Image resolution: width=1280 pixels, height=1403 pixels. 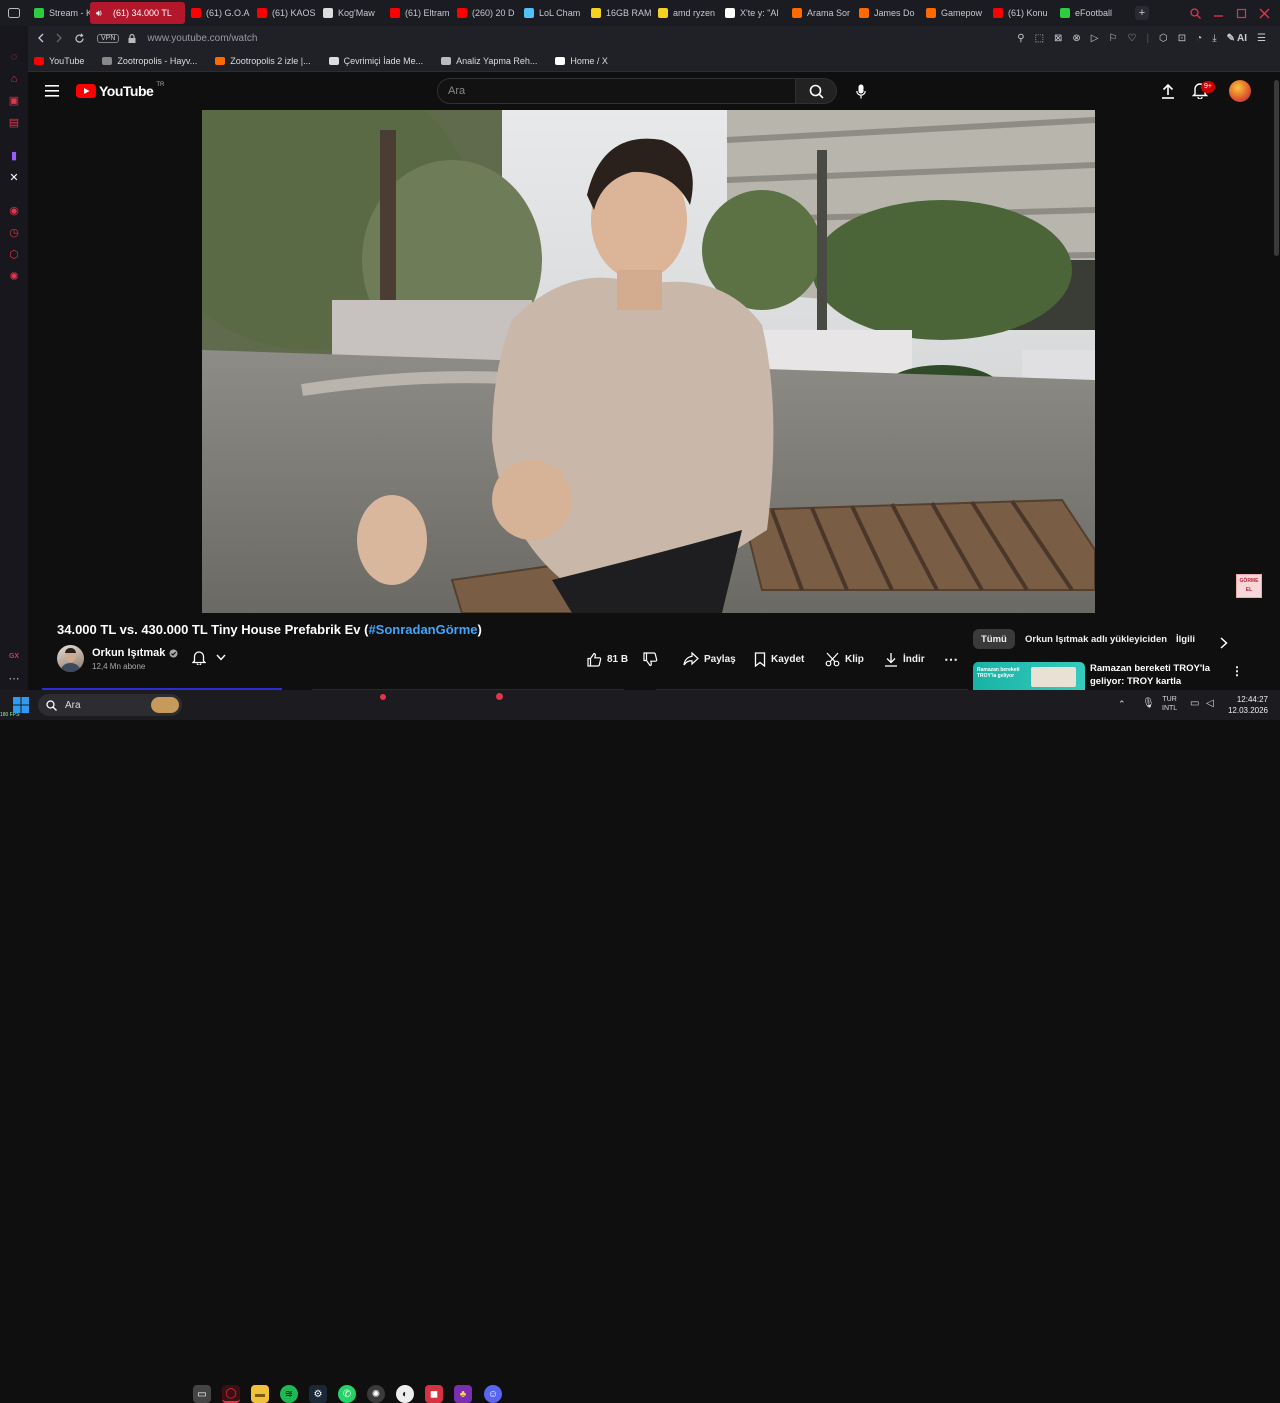 I want to click on browser-tab: Gamepow, so click(x=953, y=13).